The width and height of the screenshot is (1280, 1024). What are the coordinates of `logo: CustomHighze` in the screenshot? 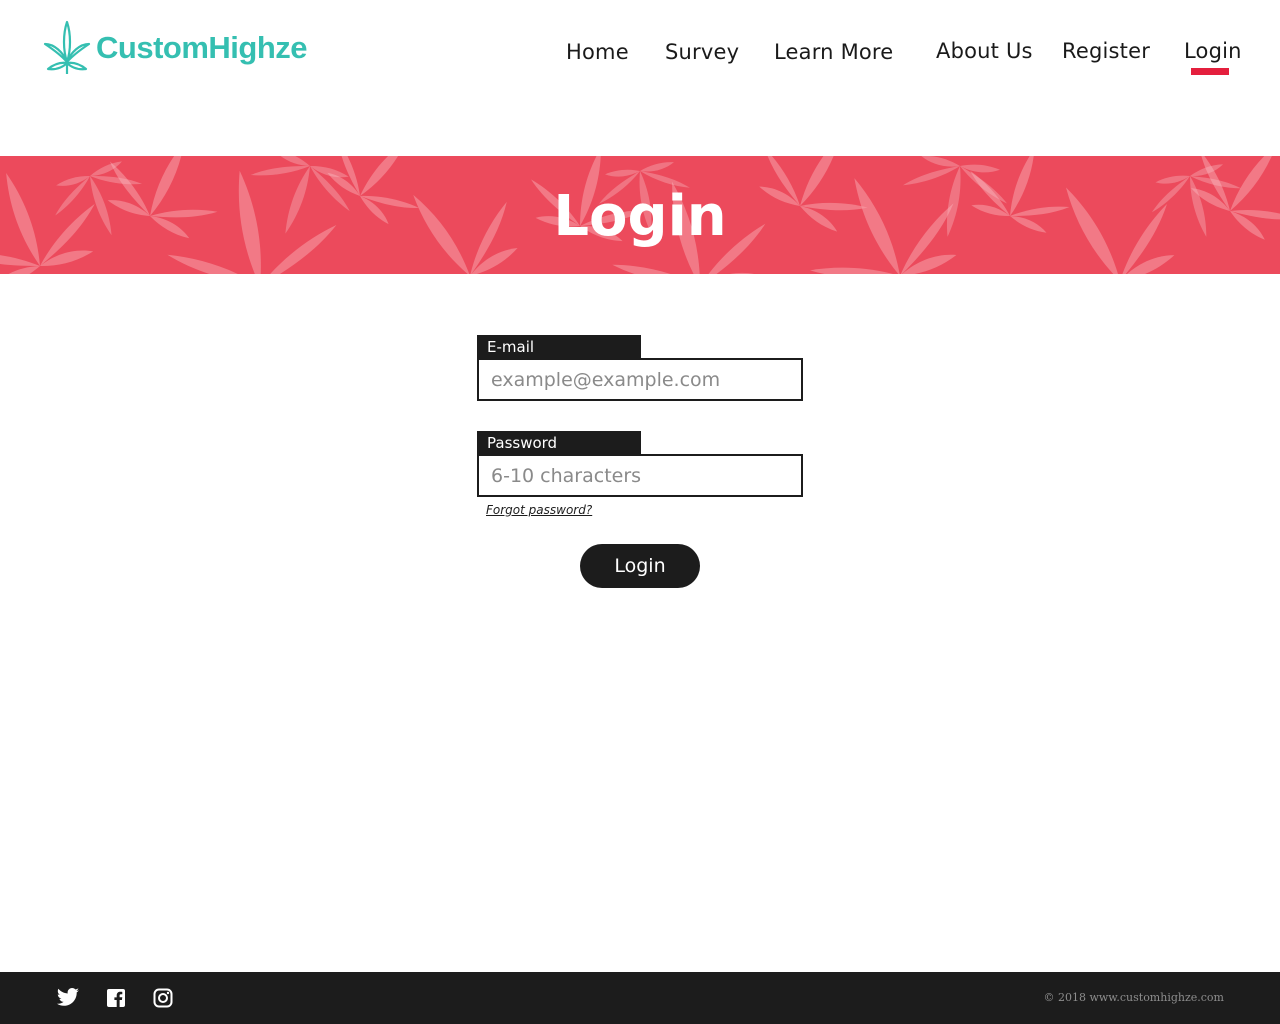 It's located at (175, 48).